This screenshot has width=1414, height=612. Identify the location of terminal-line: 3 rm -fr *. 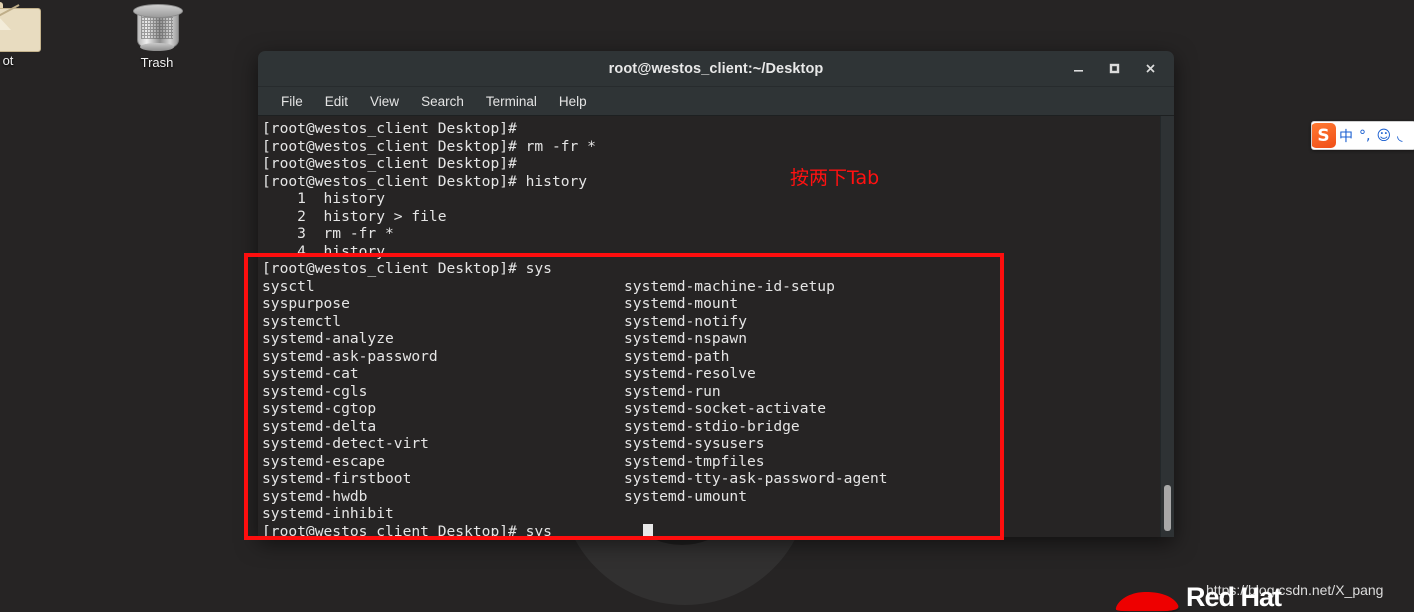
(328, 233).